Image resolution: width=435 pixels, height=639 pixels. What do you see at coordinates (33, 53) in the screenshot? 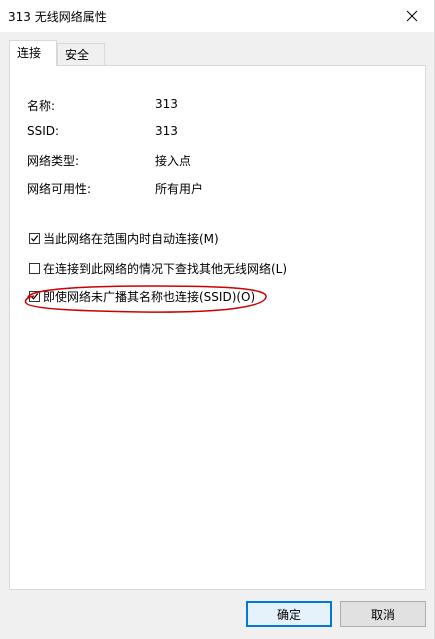
I see `tab-connection: 连接` at bounding box center [33, 53].